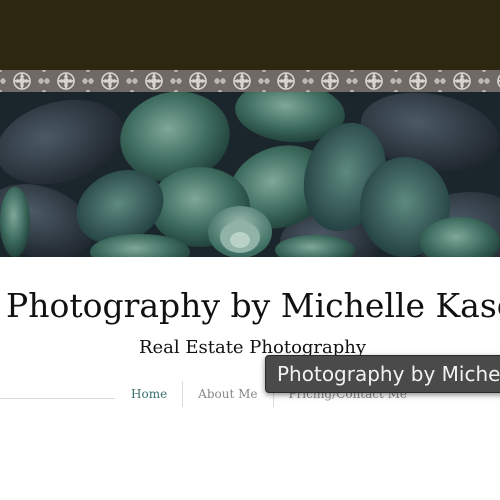 This screenshot has height=500, width=500. What do you see at coordinates (250, 35) in the screenshot?
I see `header-top-bar` at bounding box center [250, 35].